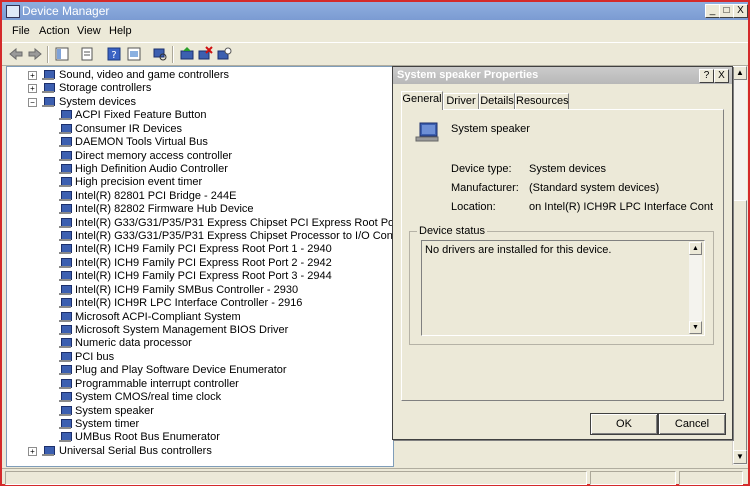 The width and height of the screenshot is (750, 486). What do you see at coordinates (21, 31) in the screenshot?
I see `menu-file: File` at bounding box center [21, 31].